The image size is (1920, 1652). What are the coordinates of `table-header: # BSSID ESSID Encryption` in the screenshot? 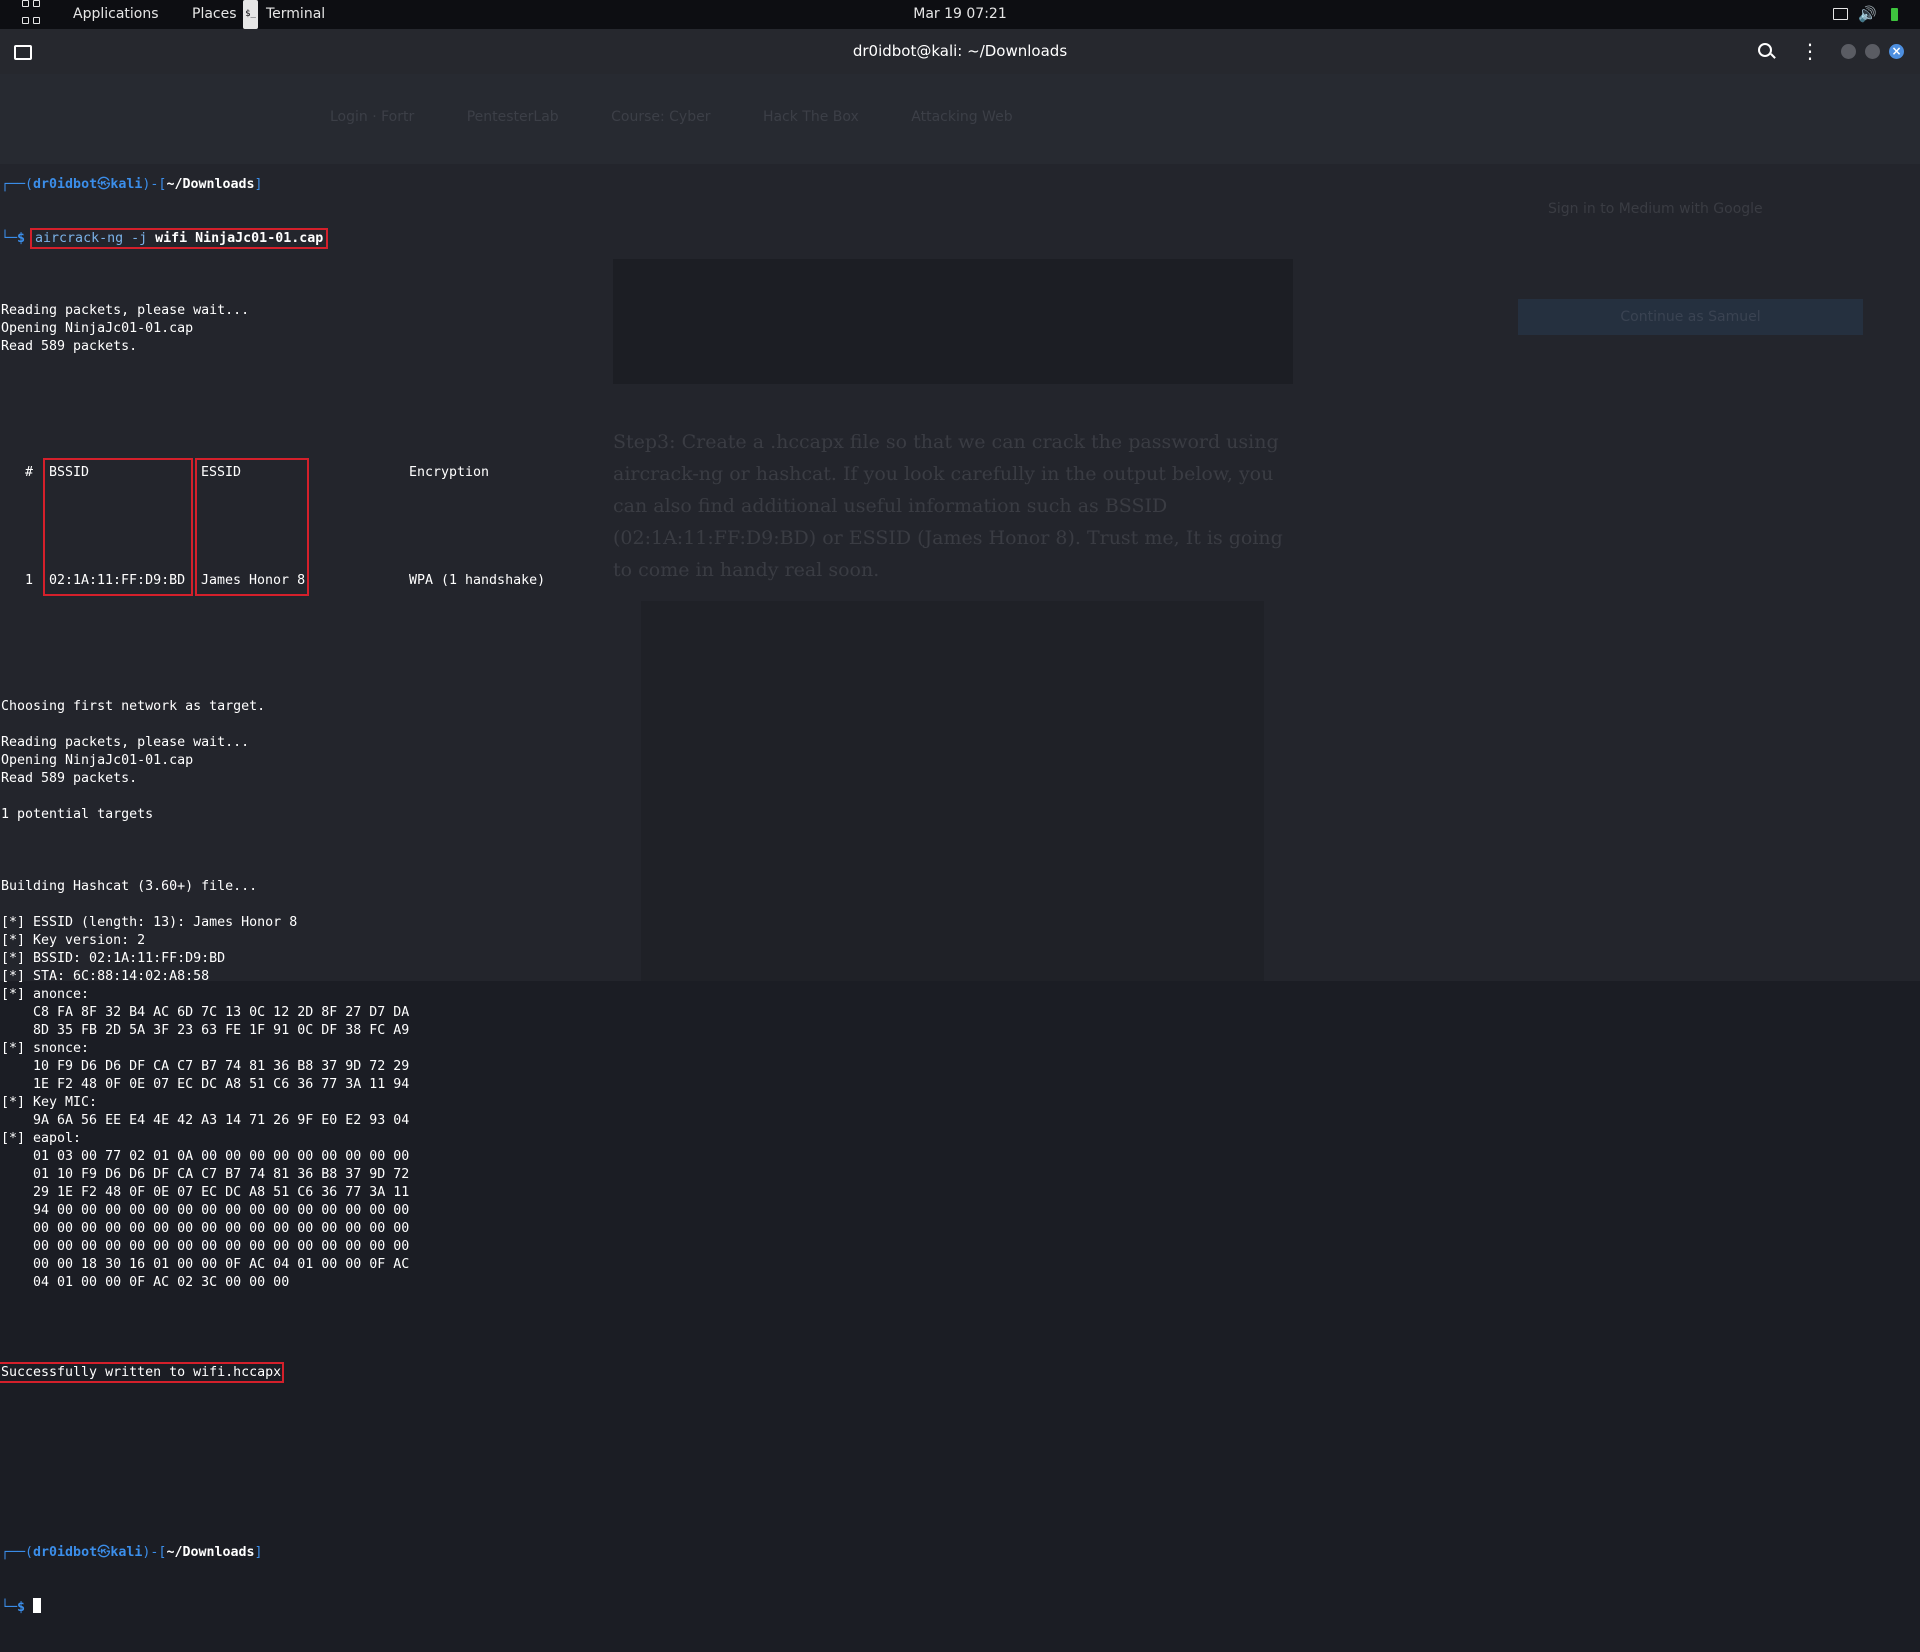 It's located at (245, 473).